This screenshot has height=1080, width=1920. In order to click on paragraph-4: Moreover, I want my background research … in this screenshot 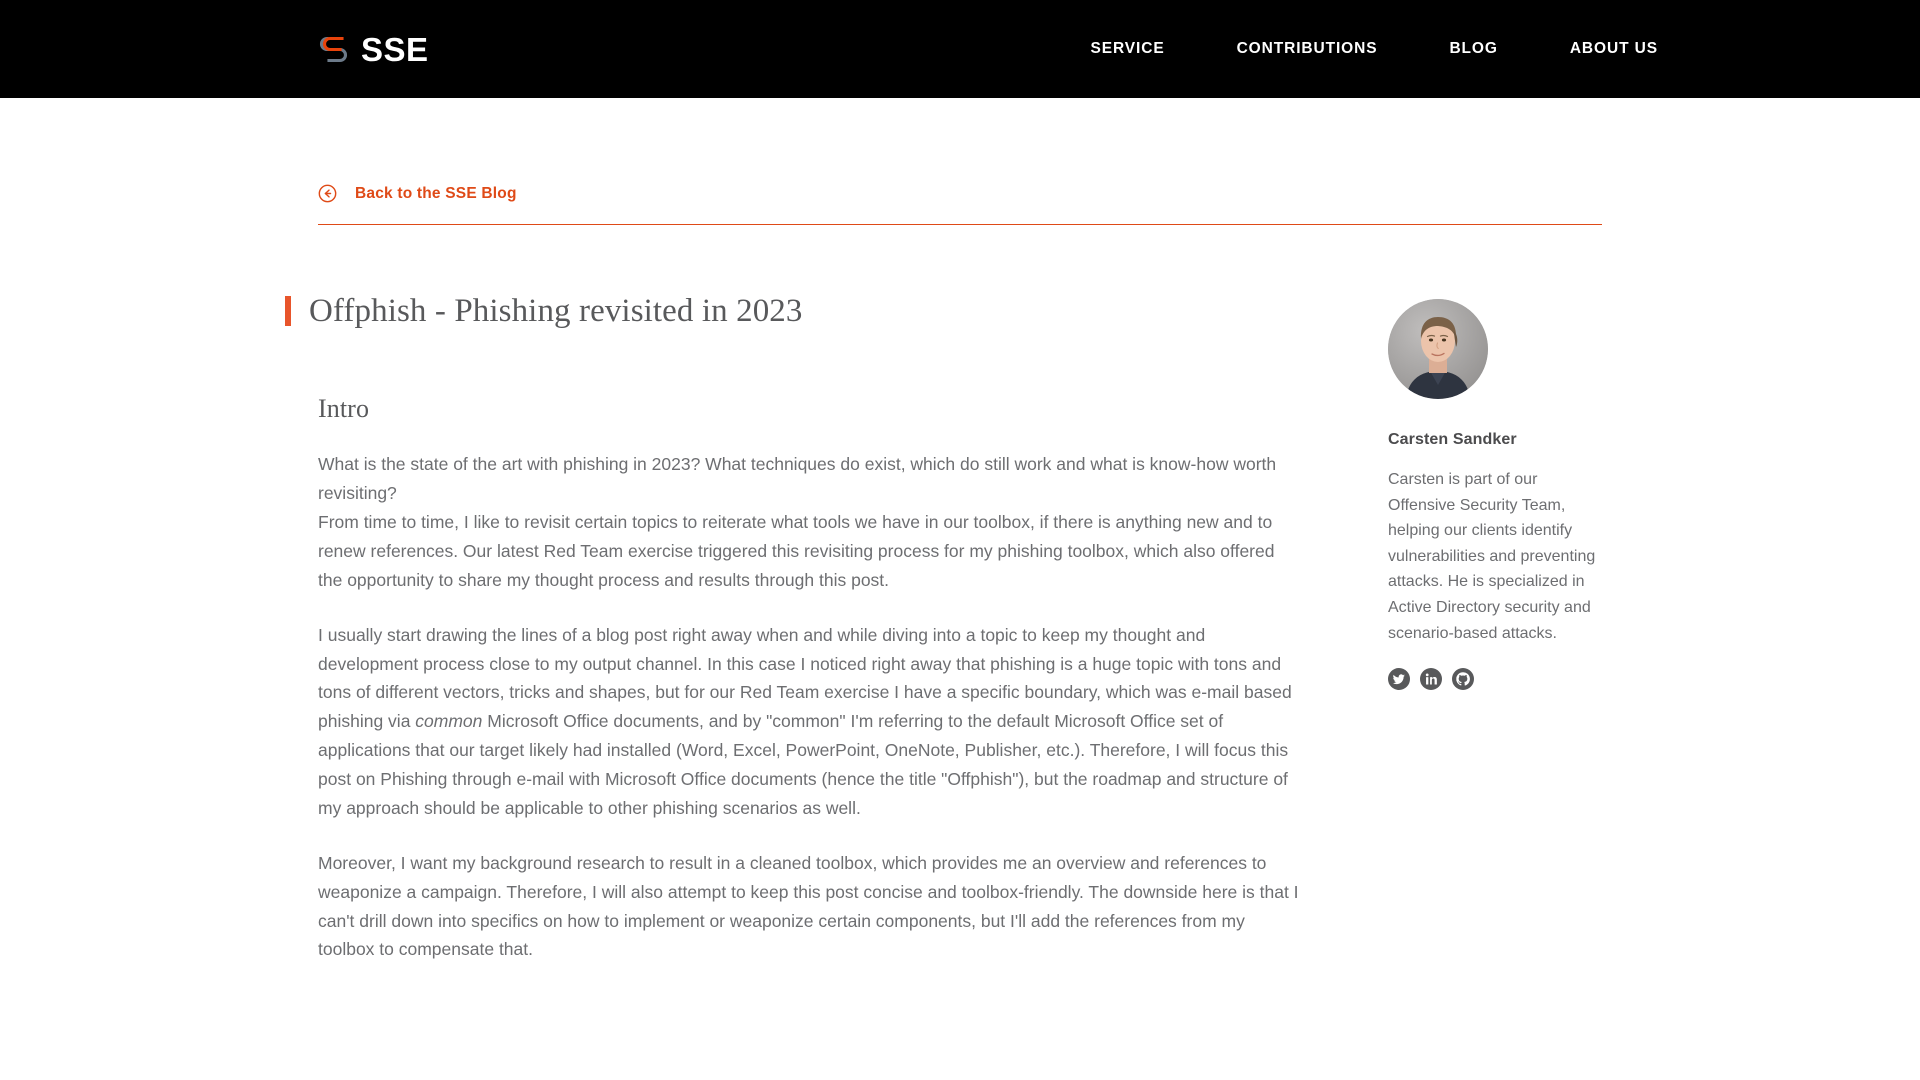, I will do `click(808, 906)`.